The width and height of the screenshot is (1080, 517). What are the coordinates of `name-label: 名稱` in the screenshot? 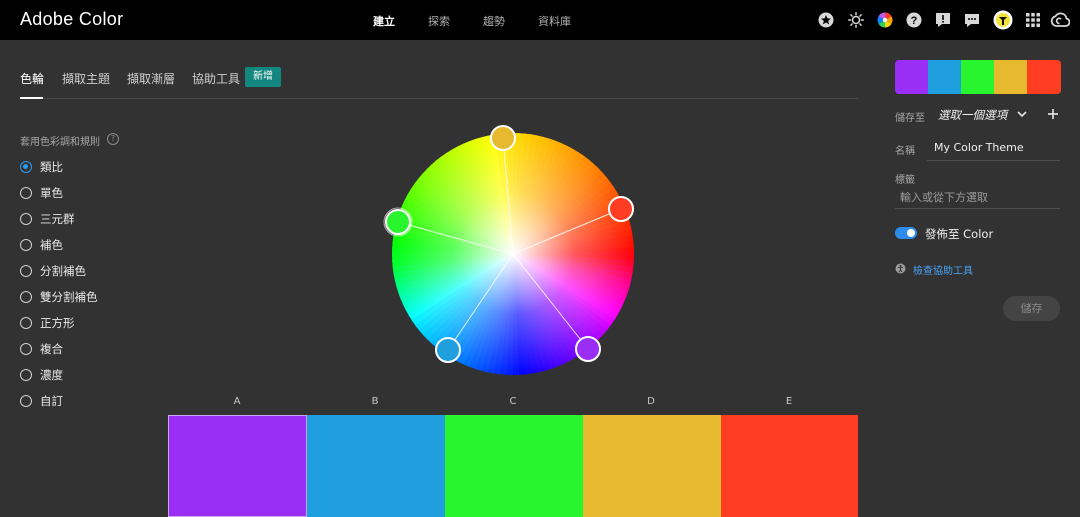 It's located at (905, 151).